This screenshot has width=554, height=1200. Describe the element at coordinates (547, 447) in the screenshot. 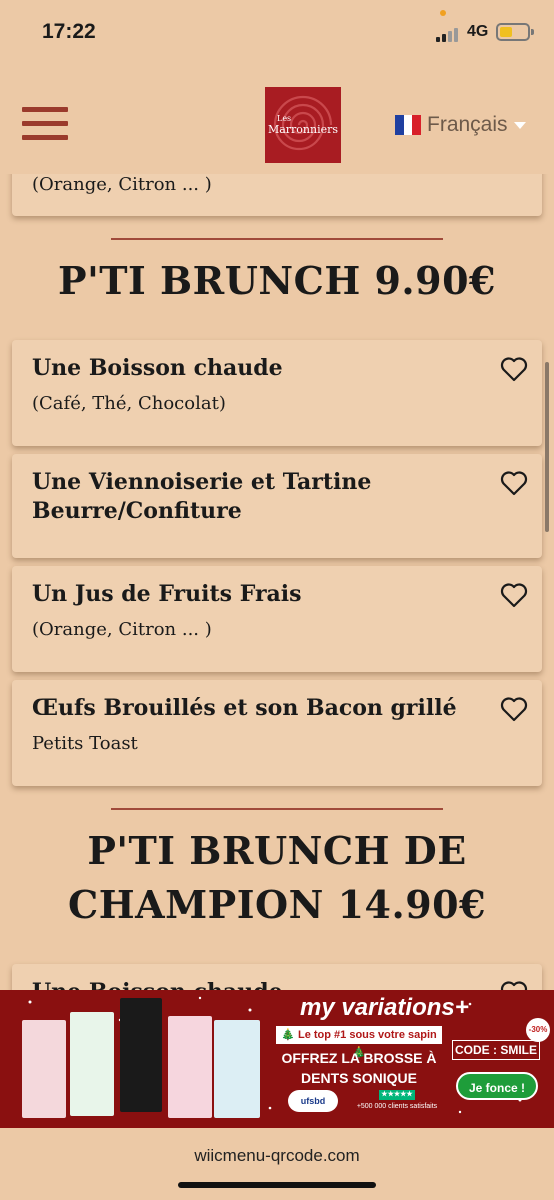

I see `scrollbar` at that location.